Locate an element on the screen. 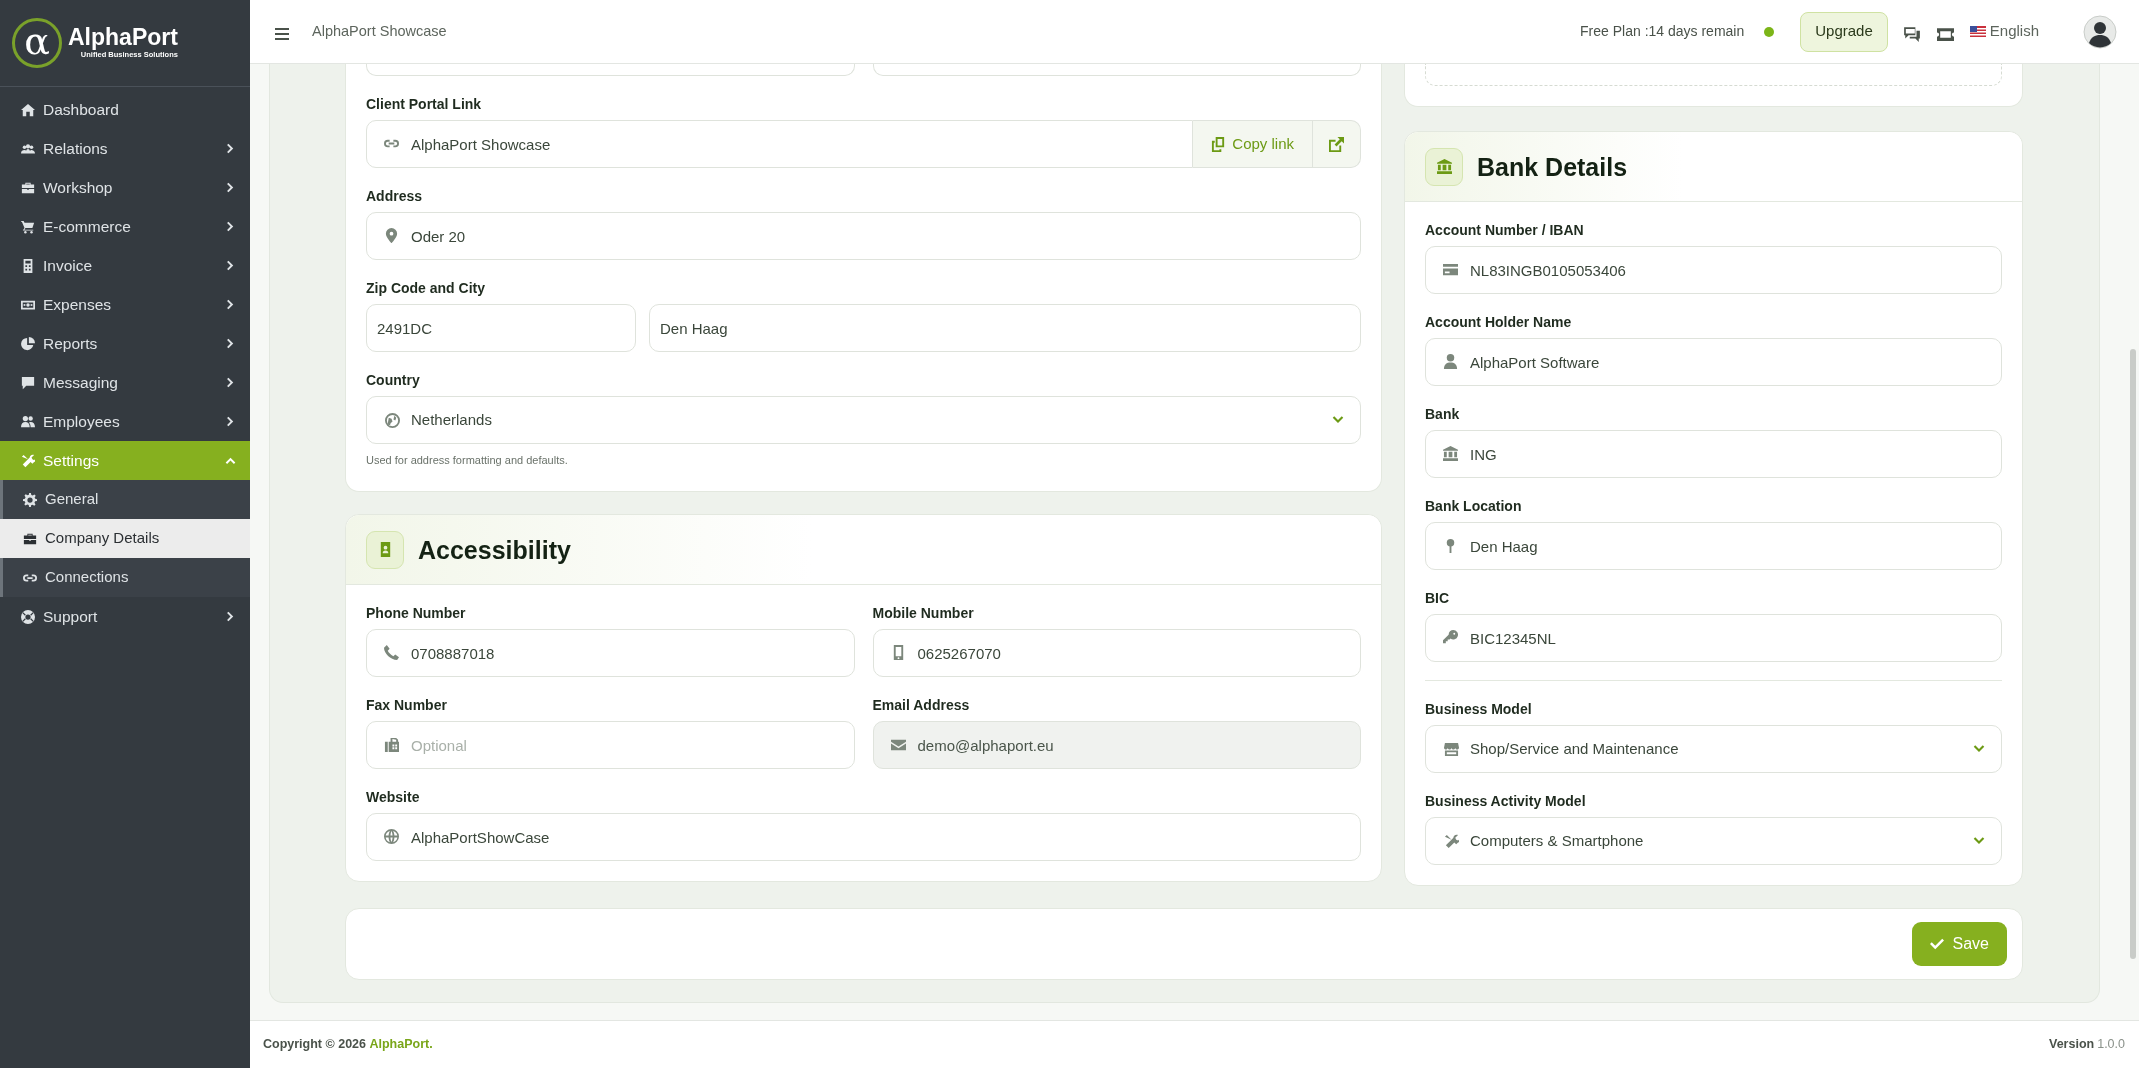 The width and height of the screenshot is (2139, 1068). lifebuoy-icon is located at coordinates (28, 616).